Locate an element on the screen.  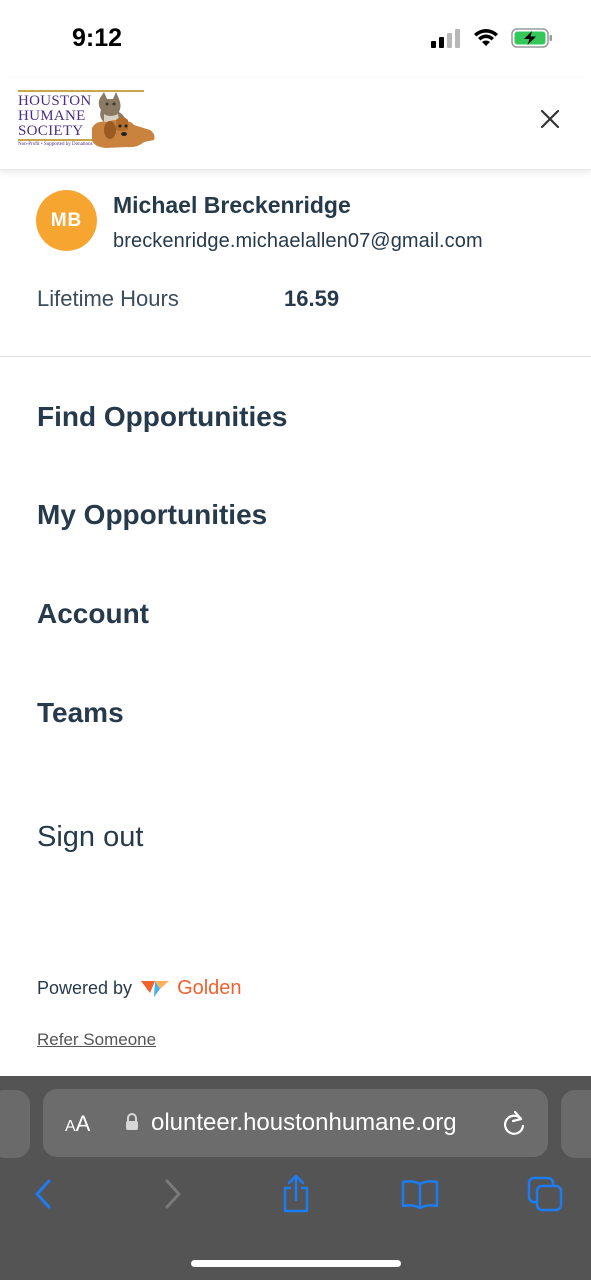
home-indicator is located at coordinates (296, 1263).